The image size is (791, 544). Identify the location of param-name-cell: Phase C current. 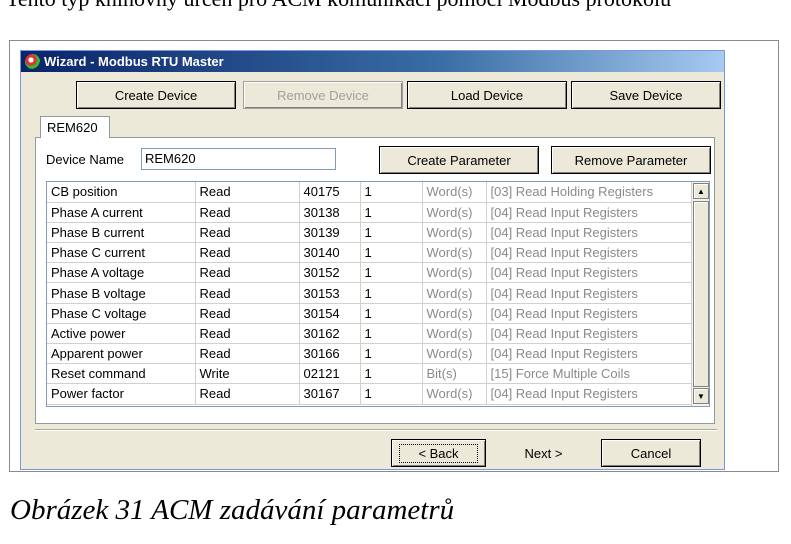
(121, 253).